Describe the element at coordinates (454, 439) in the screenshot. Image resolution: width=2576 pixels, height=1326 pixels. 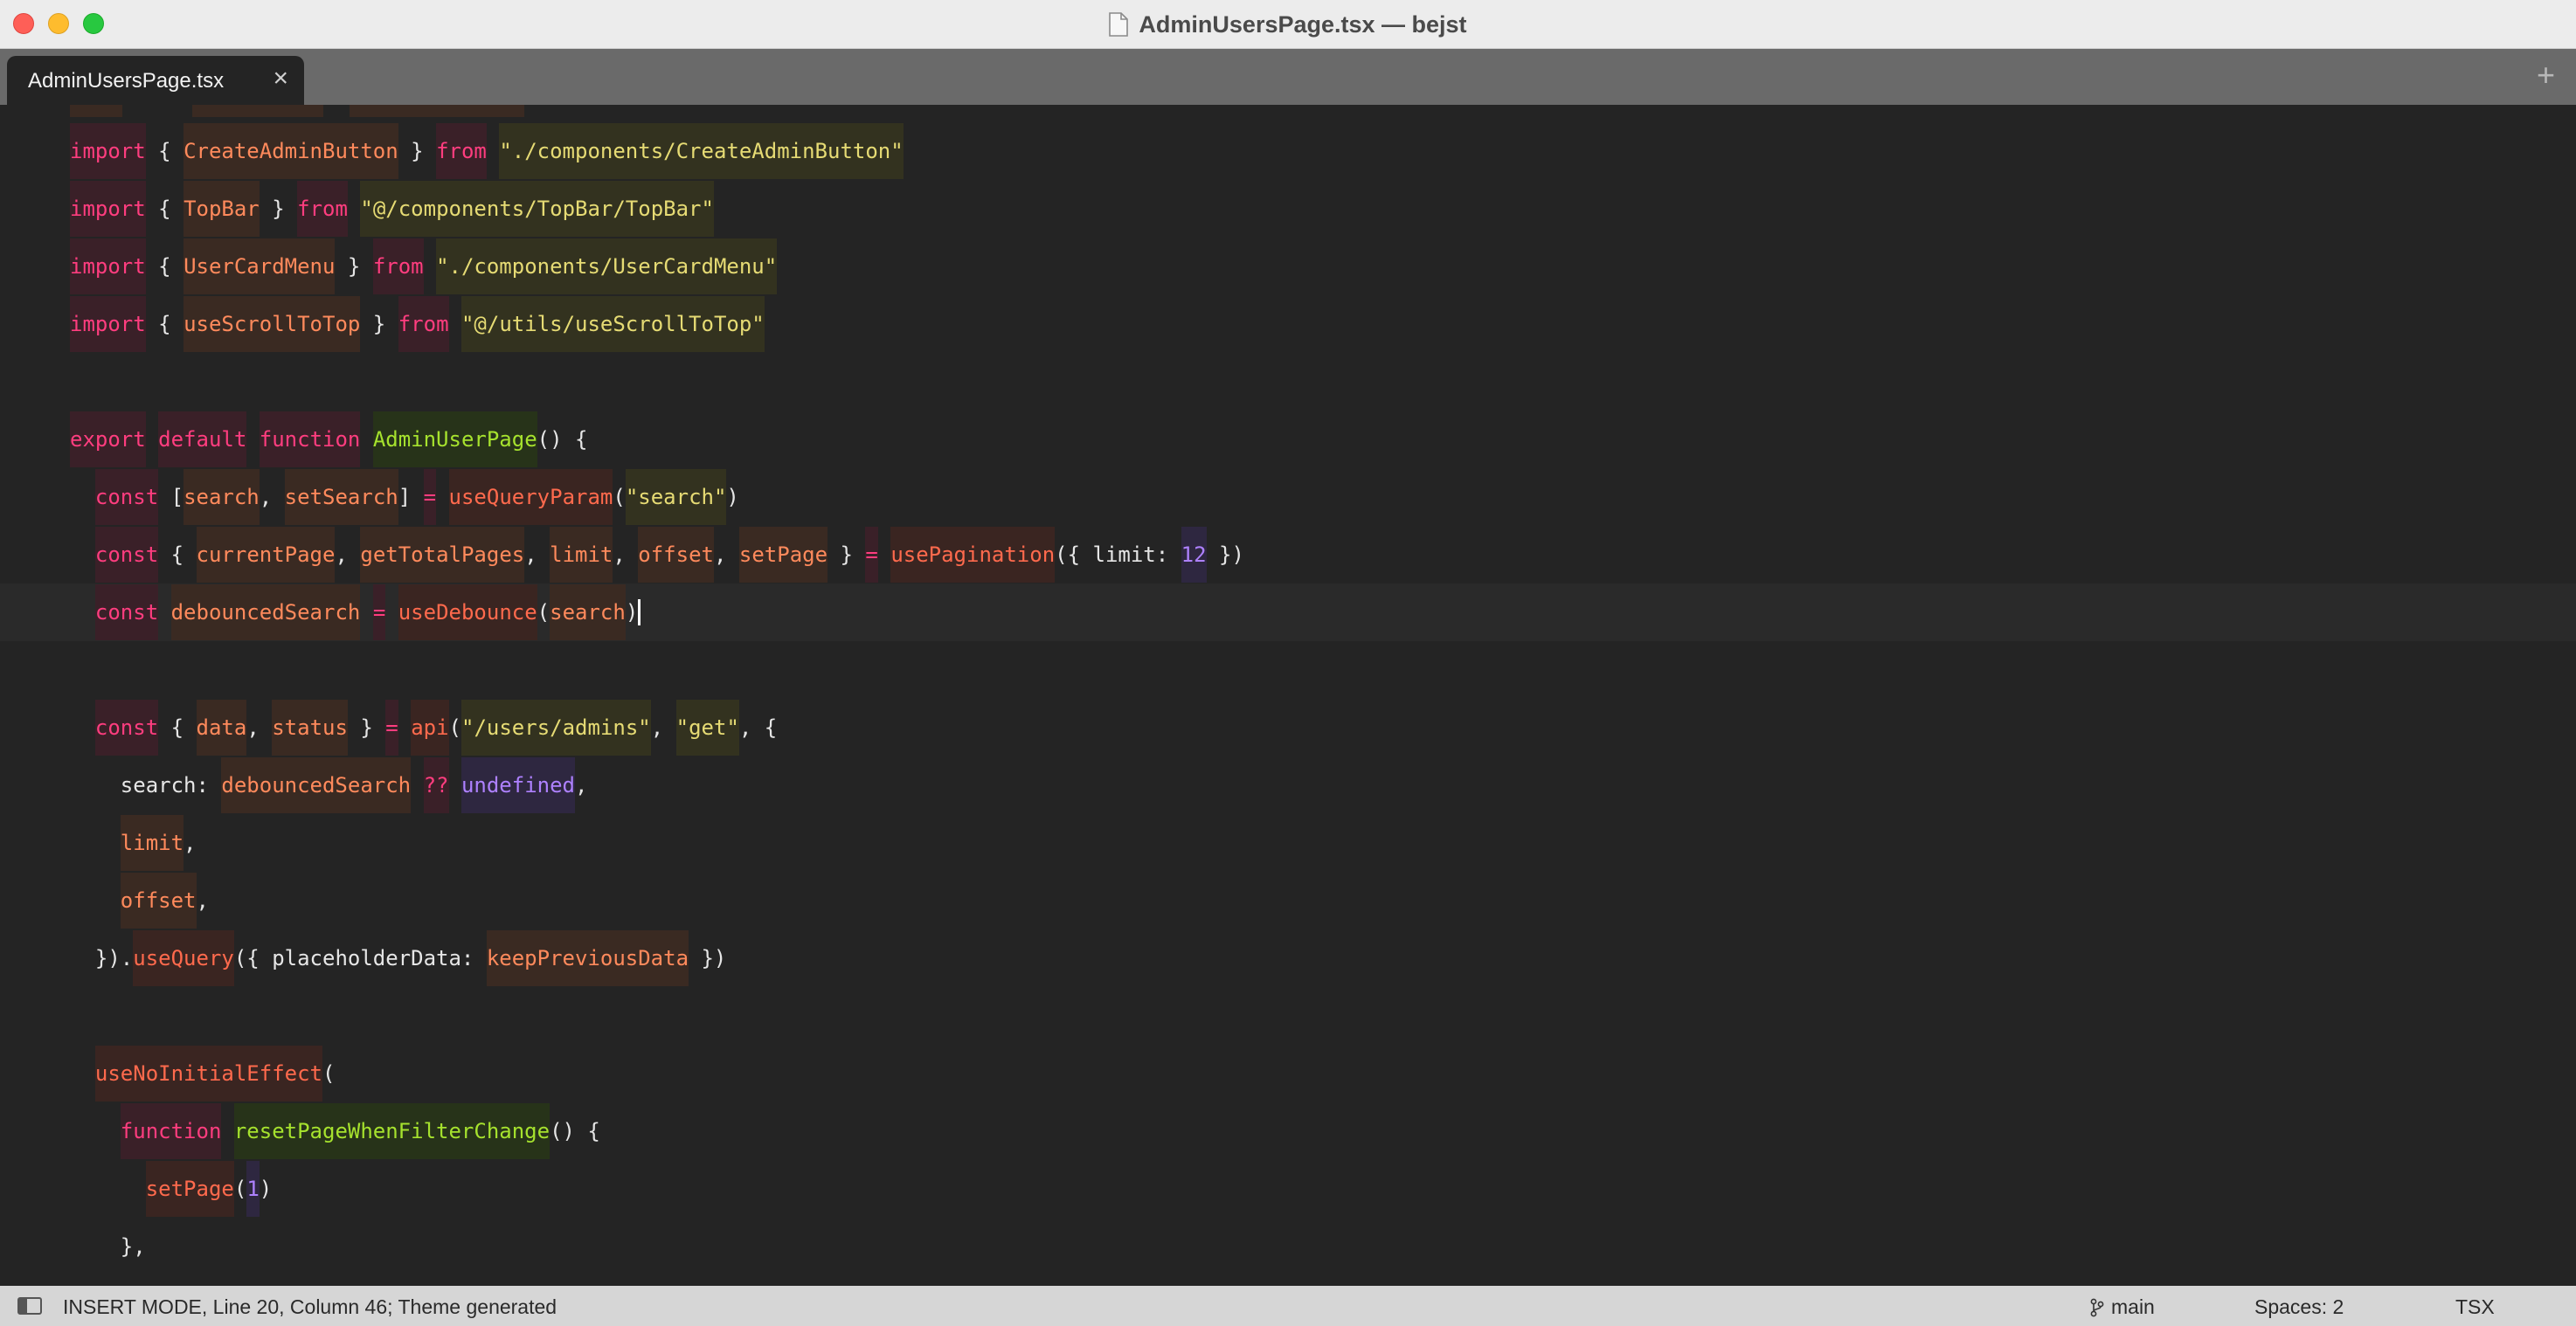
I see `code-token: AdminUserPage` at that location.